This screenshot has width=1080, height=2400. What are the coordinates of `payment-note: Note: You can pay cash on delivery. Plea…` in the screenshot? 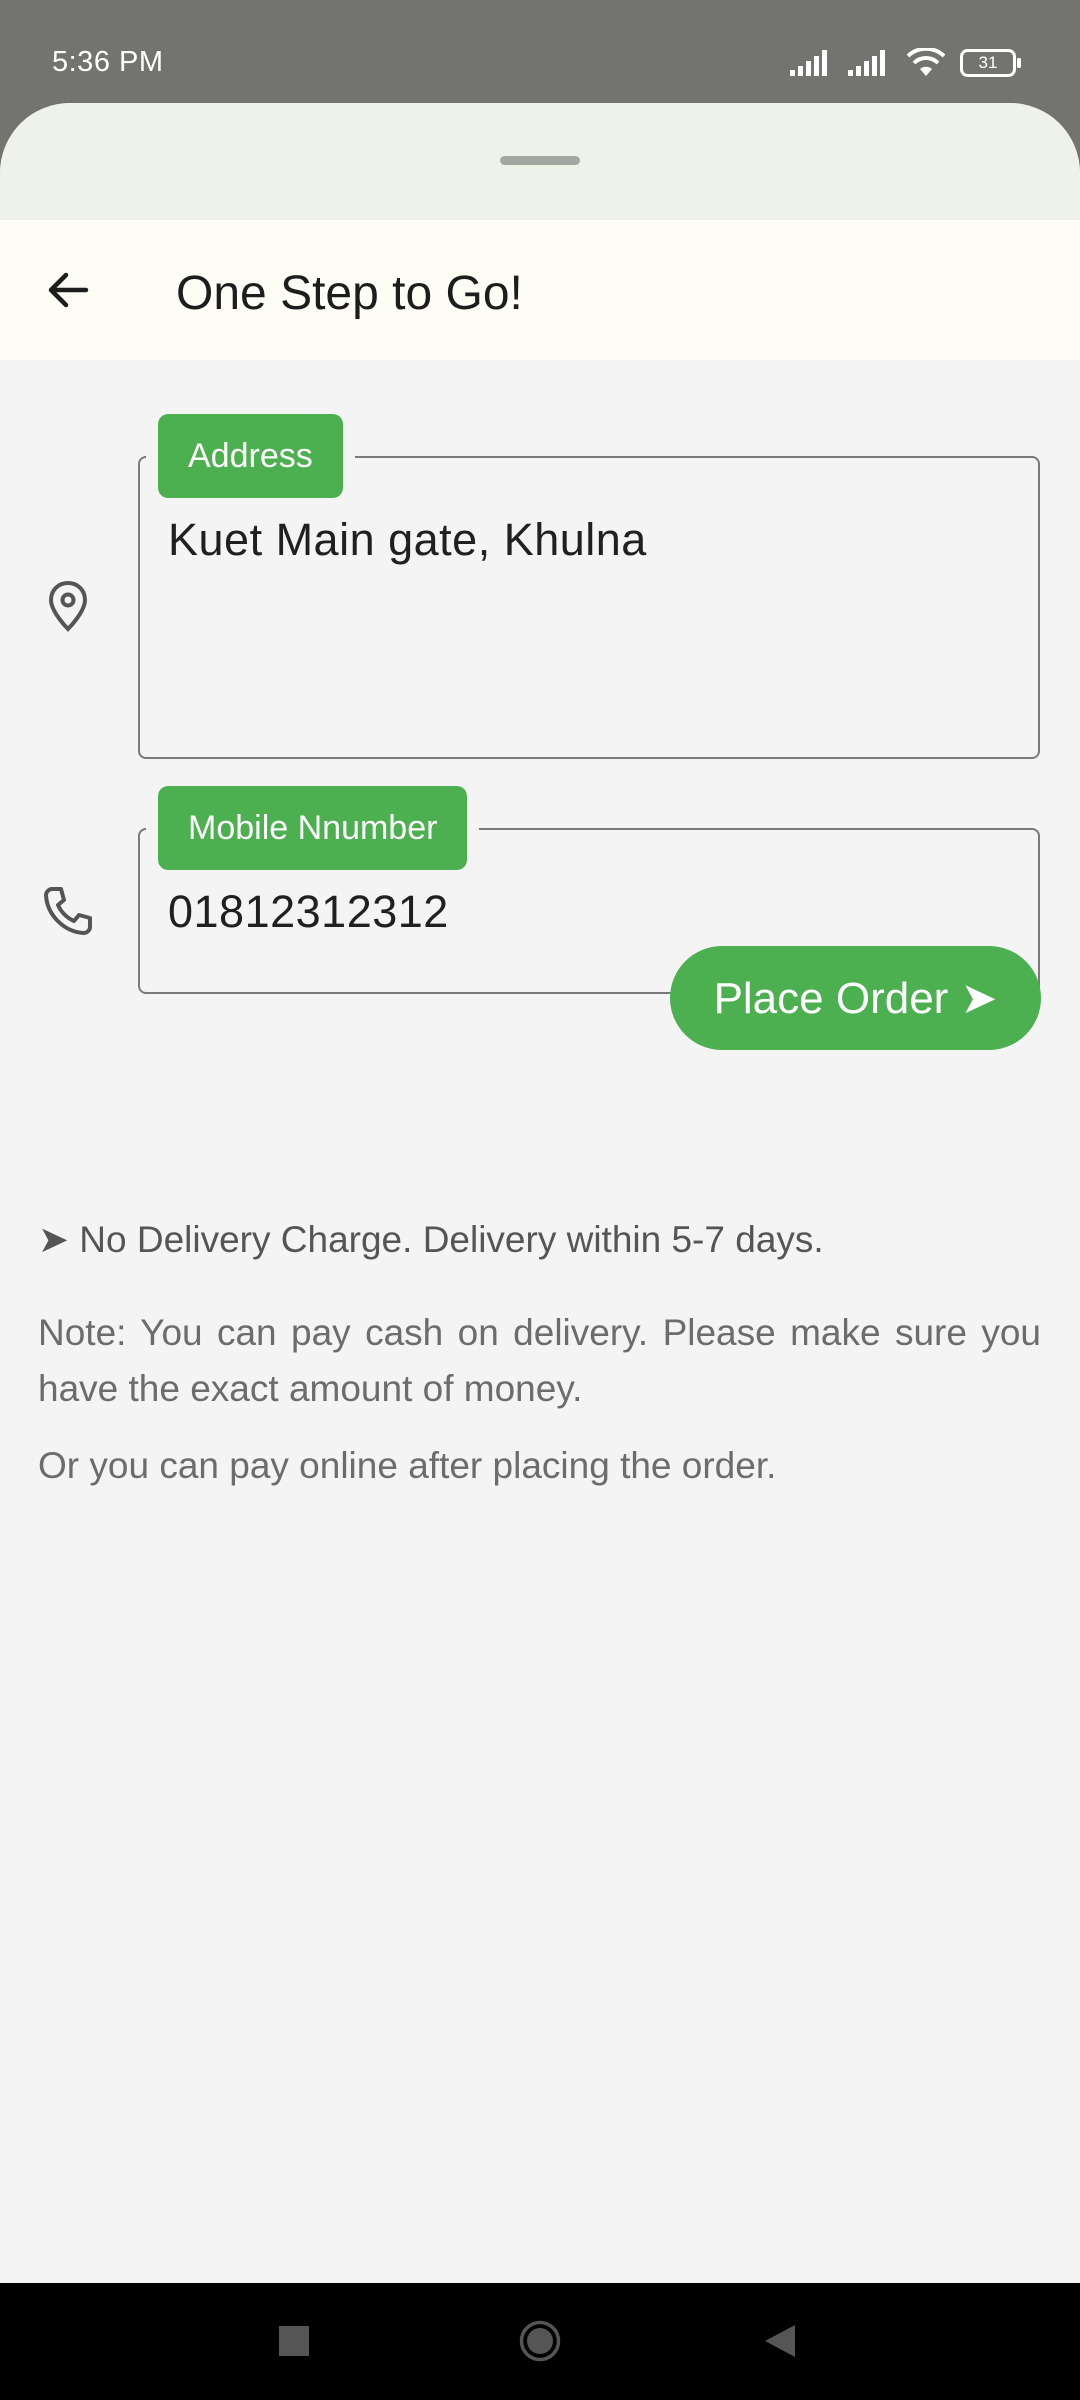 It's located at (539, 1360).